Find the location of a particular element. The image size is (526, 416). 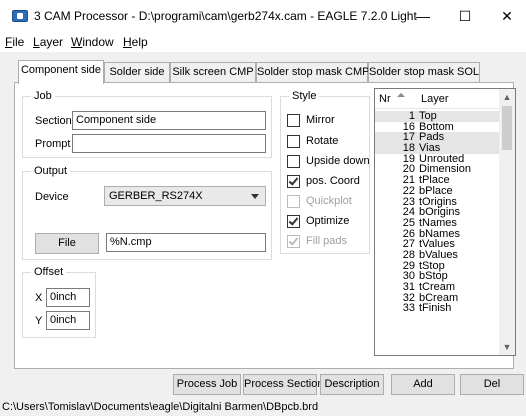

layer-row: 33 tFinish is located at coordinates (438, 308).